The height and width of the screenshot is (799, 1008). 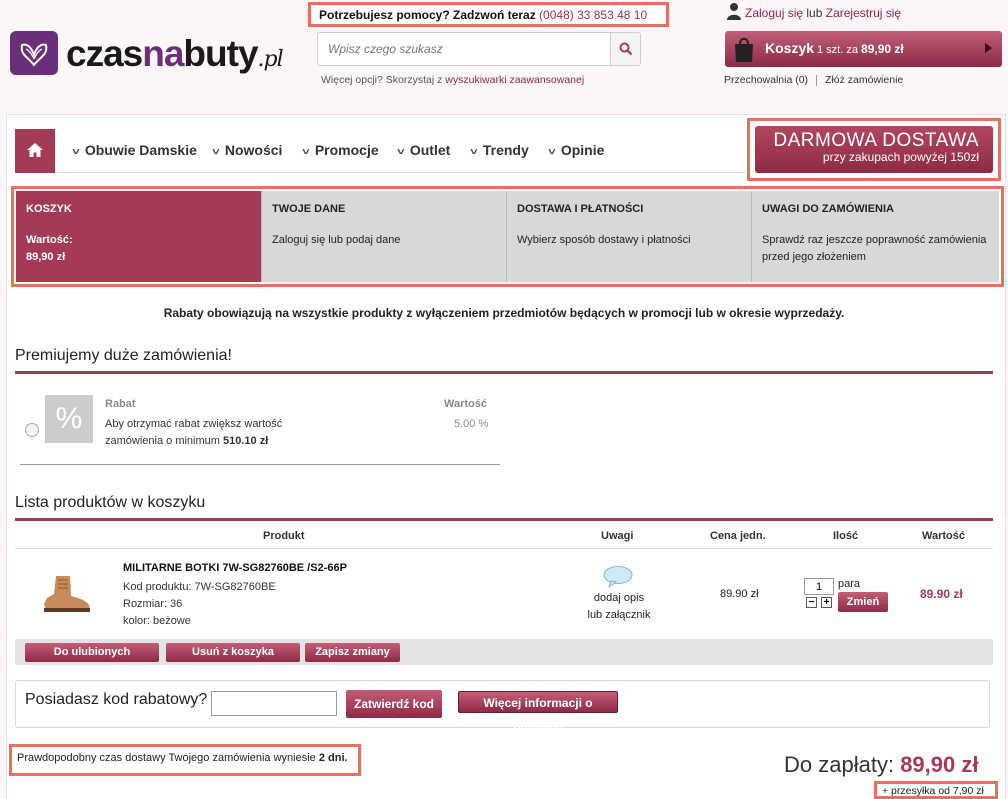 I want to click on nav-obuwie-damskie: ˅ Obuwie Damskie, so click(x=134, y=150).